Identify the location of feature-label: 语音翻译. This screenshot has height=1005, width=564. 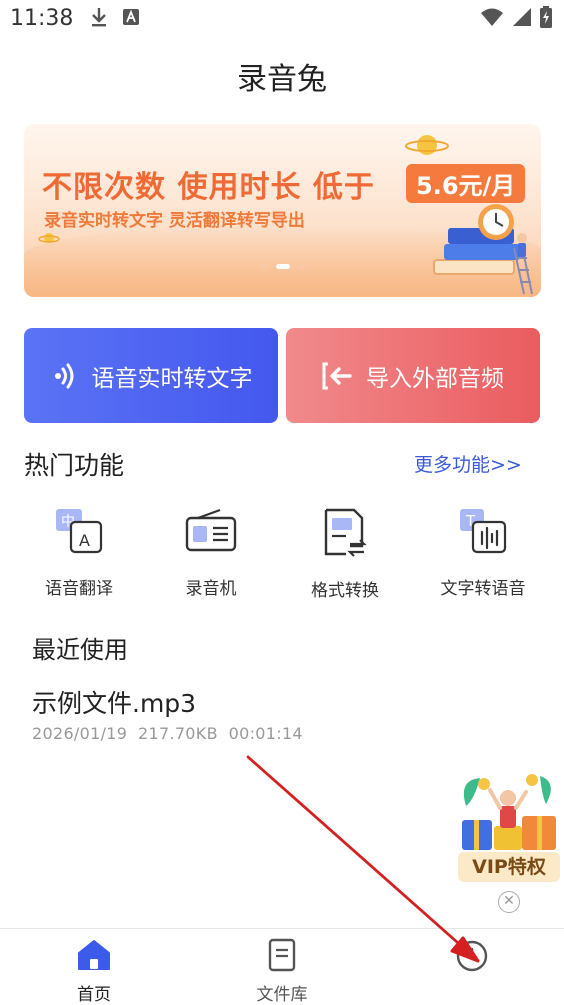
(79, 589).